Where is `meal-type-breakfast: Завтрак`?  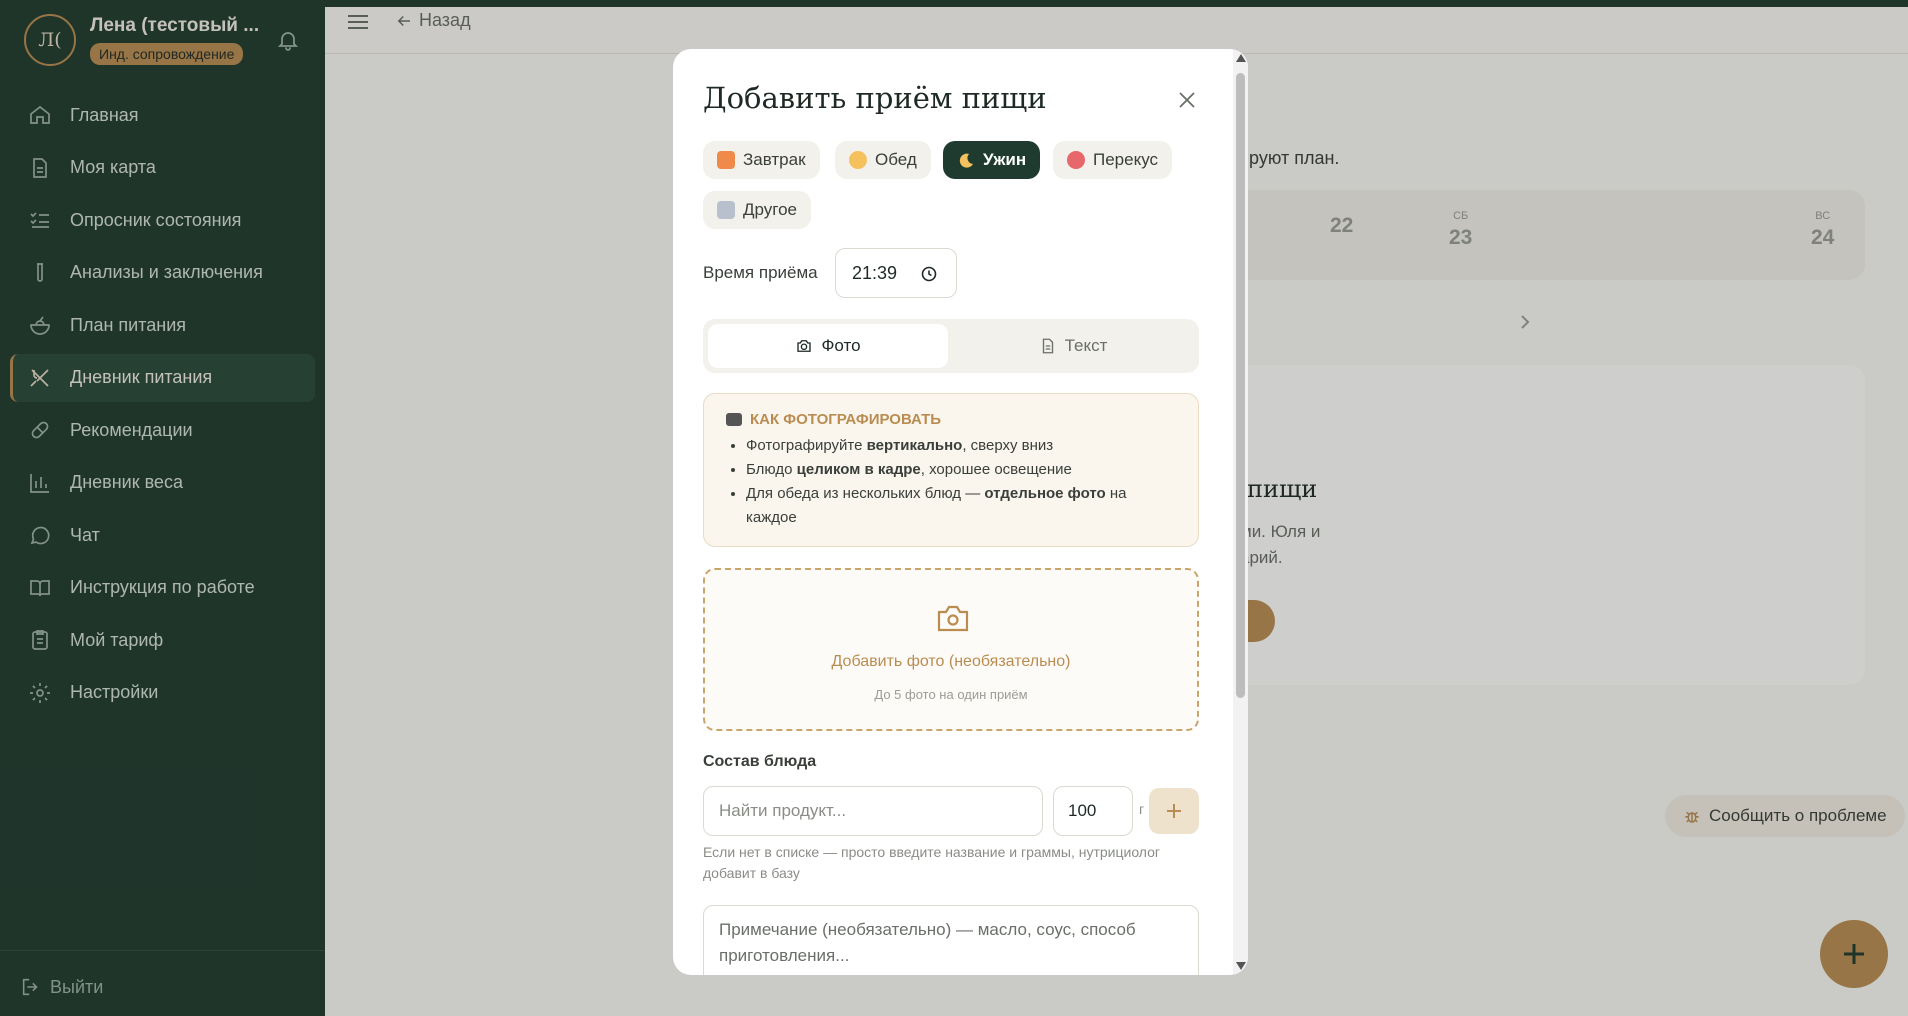 meal-type-breakfast: Завтрак is located at coordinates (761, 160).